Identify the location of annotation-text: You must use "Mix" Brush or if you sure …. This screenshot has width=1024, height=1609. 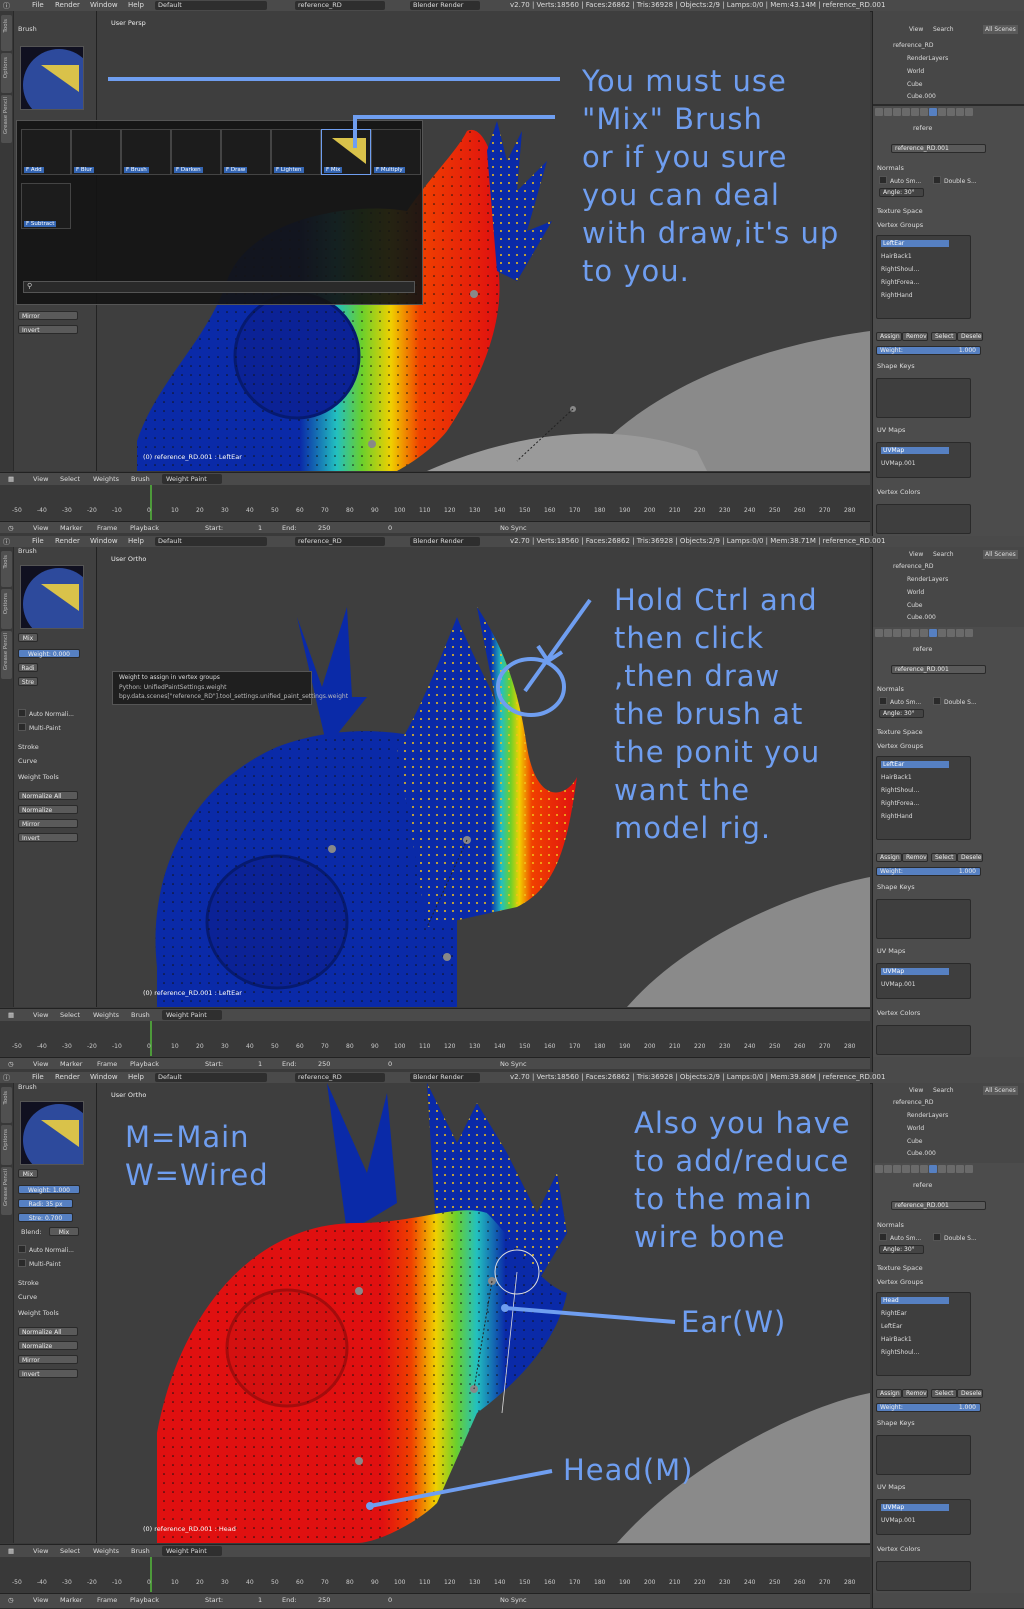
(711, 176).